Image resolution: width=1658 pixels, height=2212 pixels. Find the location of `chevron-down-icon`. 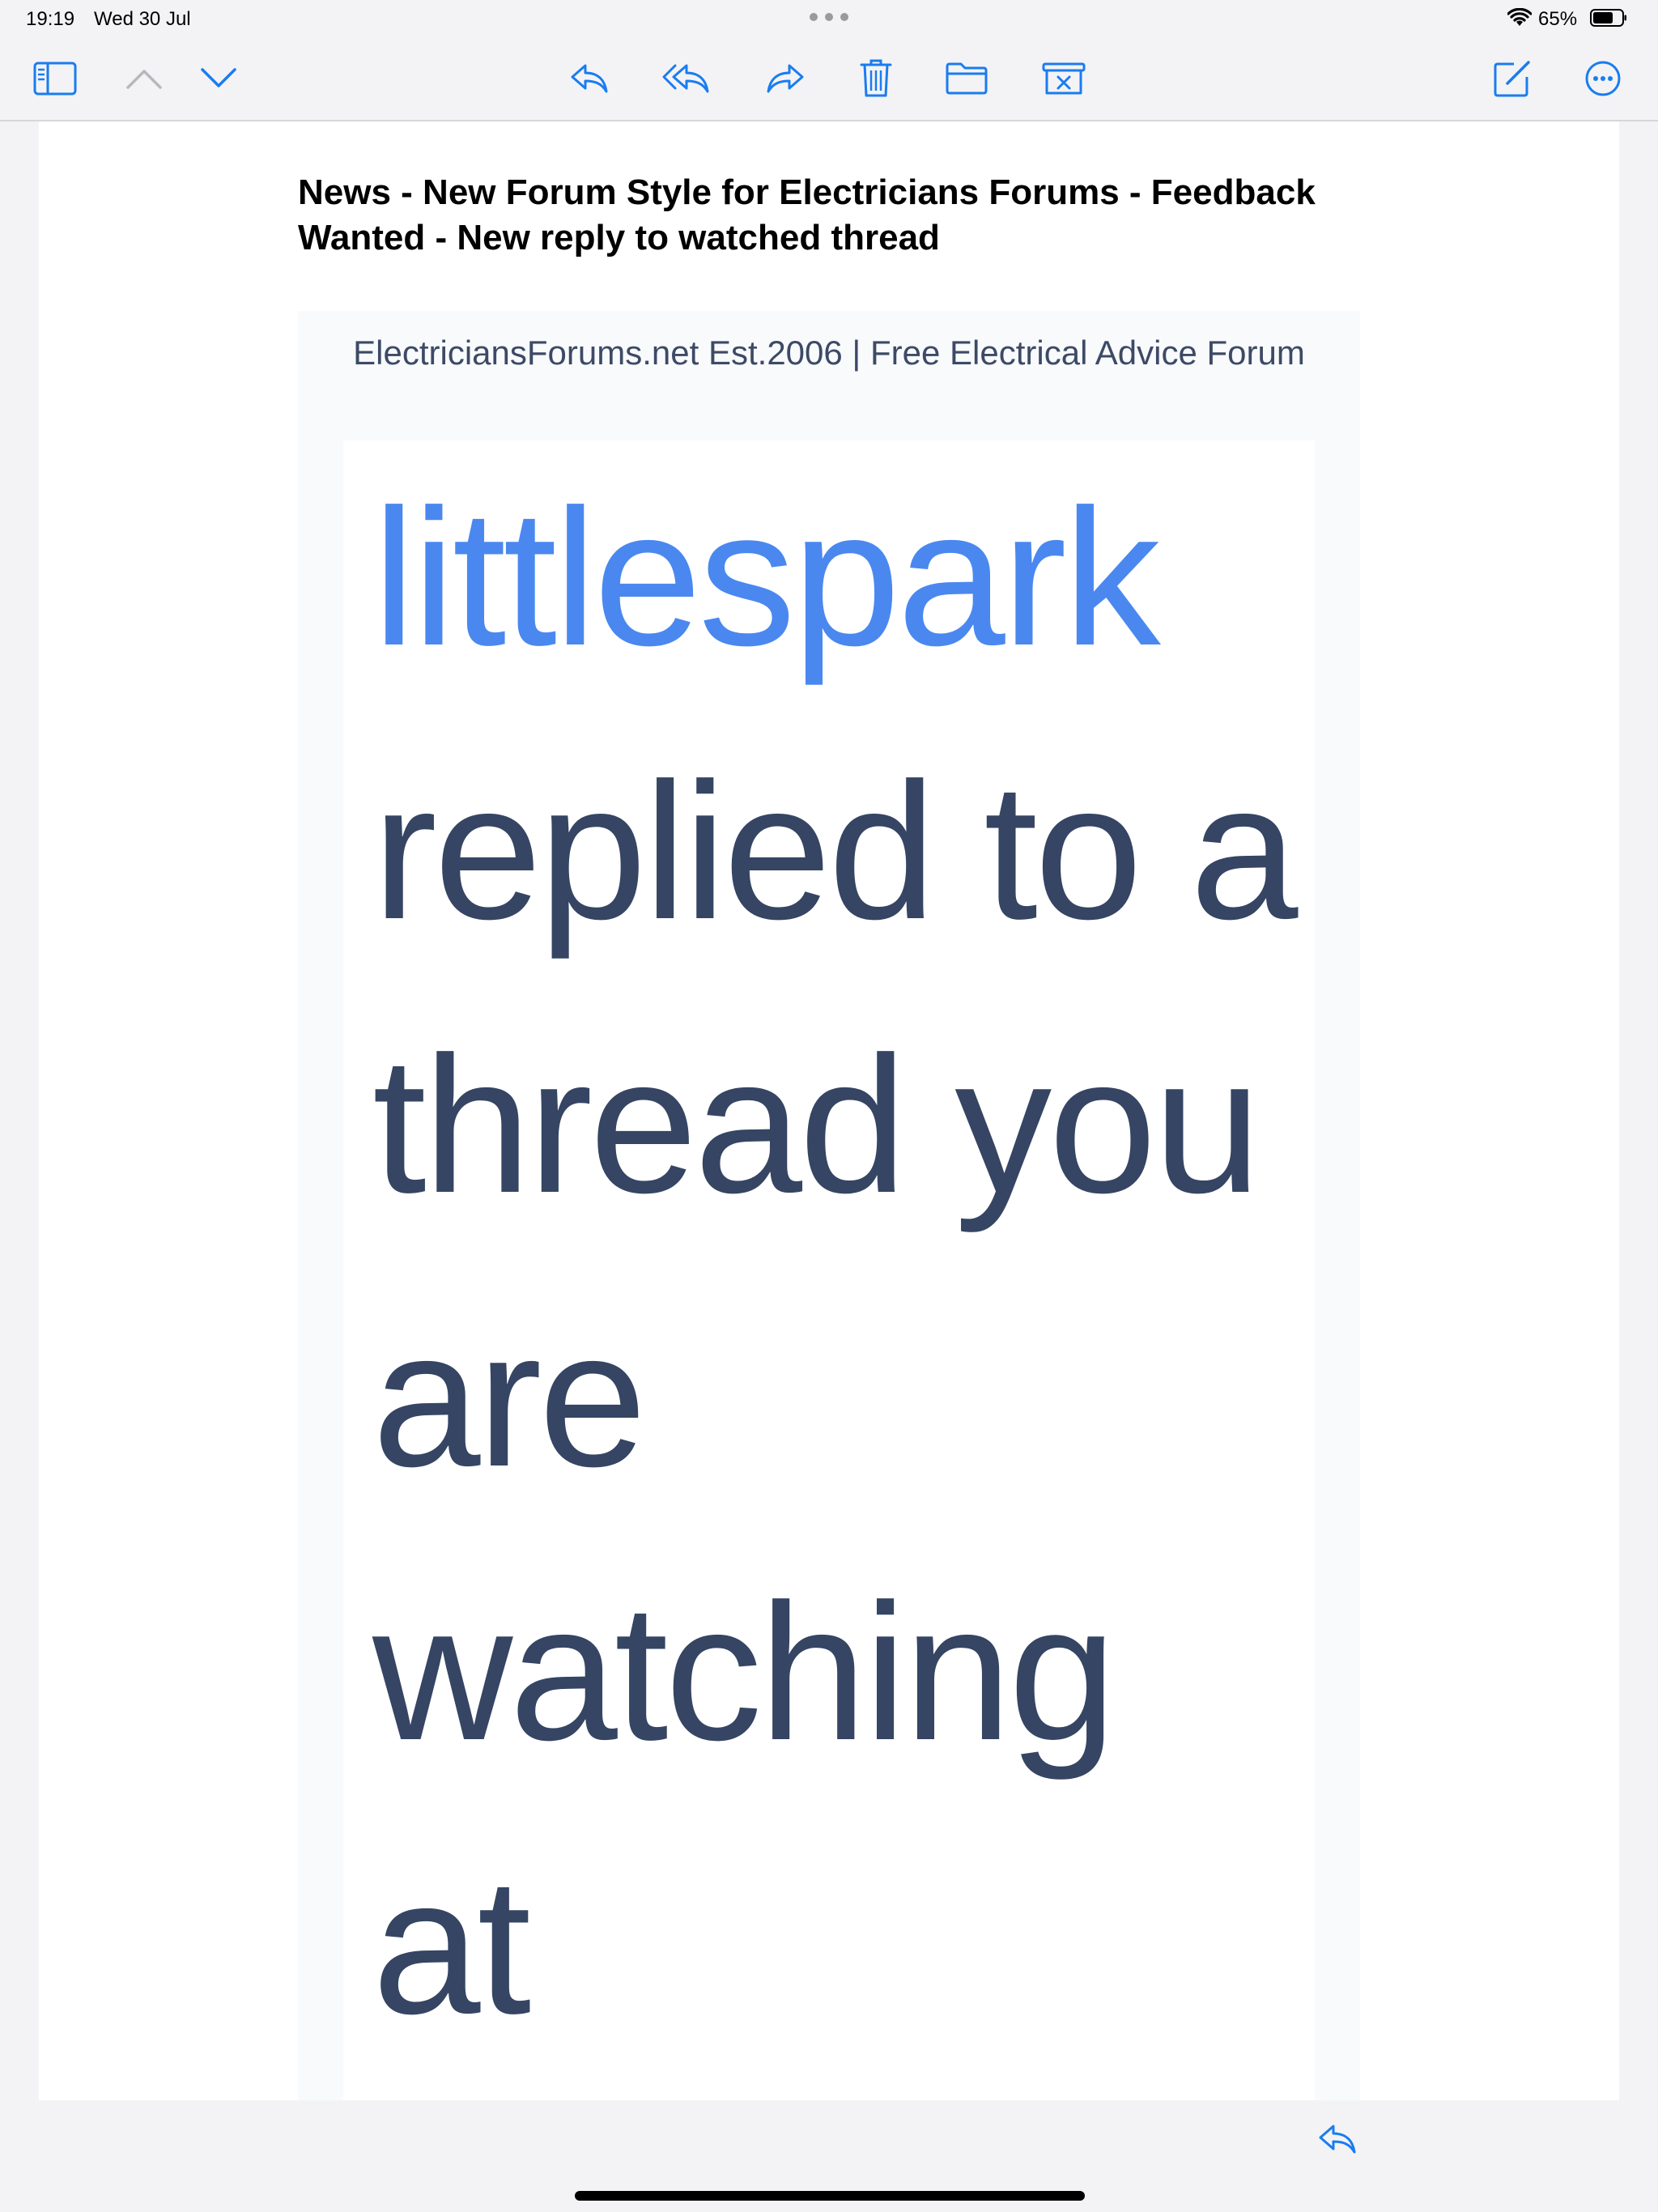

chevron-down-icon is located at coordinates (218, 77).